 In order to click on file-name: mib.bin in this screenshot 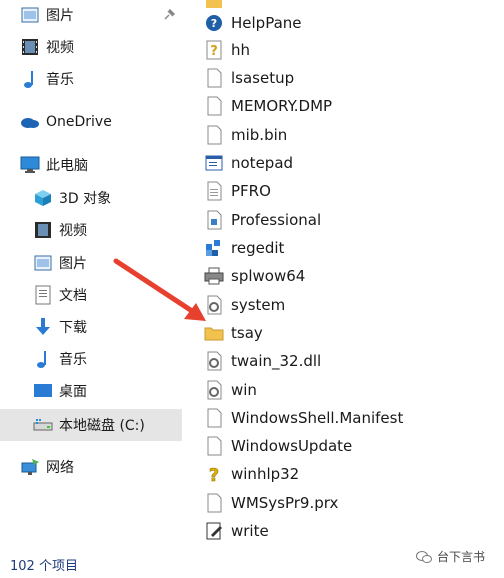, I will do `click(259, 135)`.